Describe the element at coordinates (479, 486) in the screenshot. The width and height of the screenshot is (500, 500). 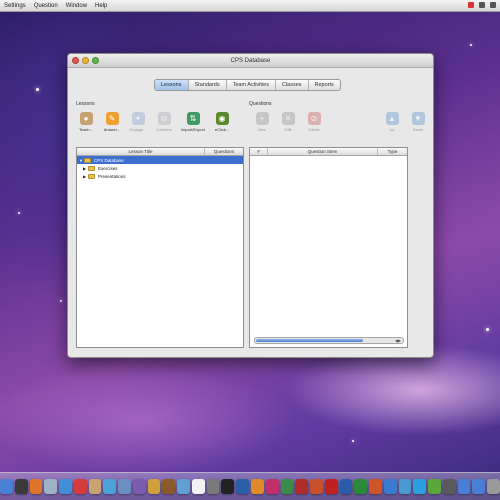
I see `downloads-icon` at that location.